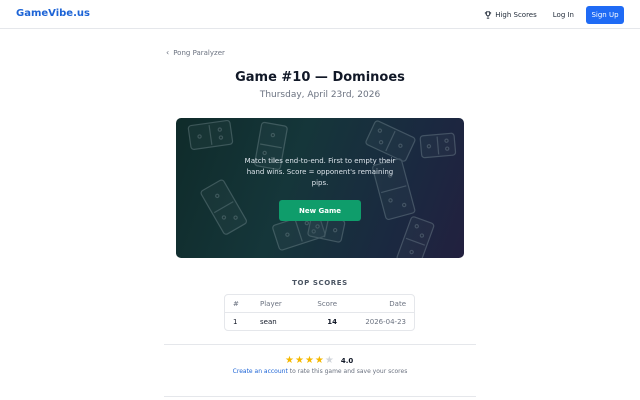 This screenshot has width=640, height=400. Describe the element at coordinates (327, 304) in the screenshot. I see `column-header-score: Score` at that location.